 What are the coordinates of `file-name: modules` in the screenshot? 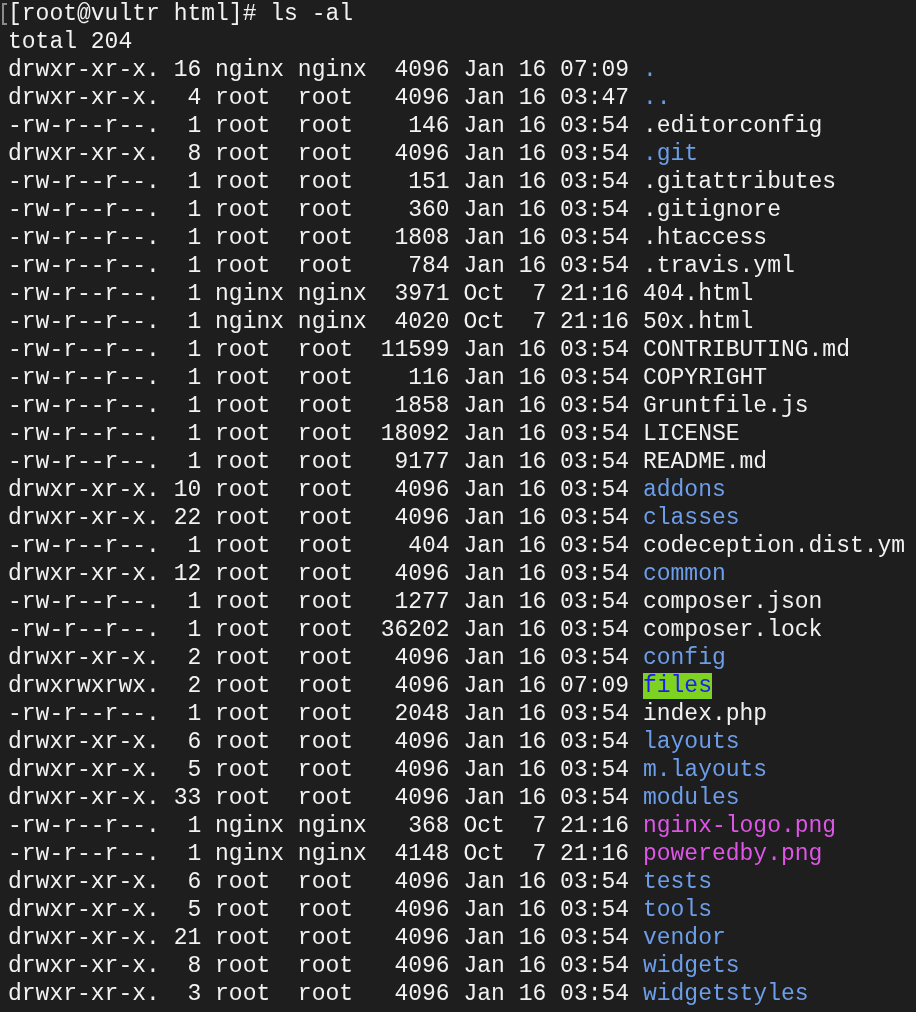 It's located at (691, 798).